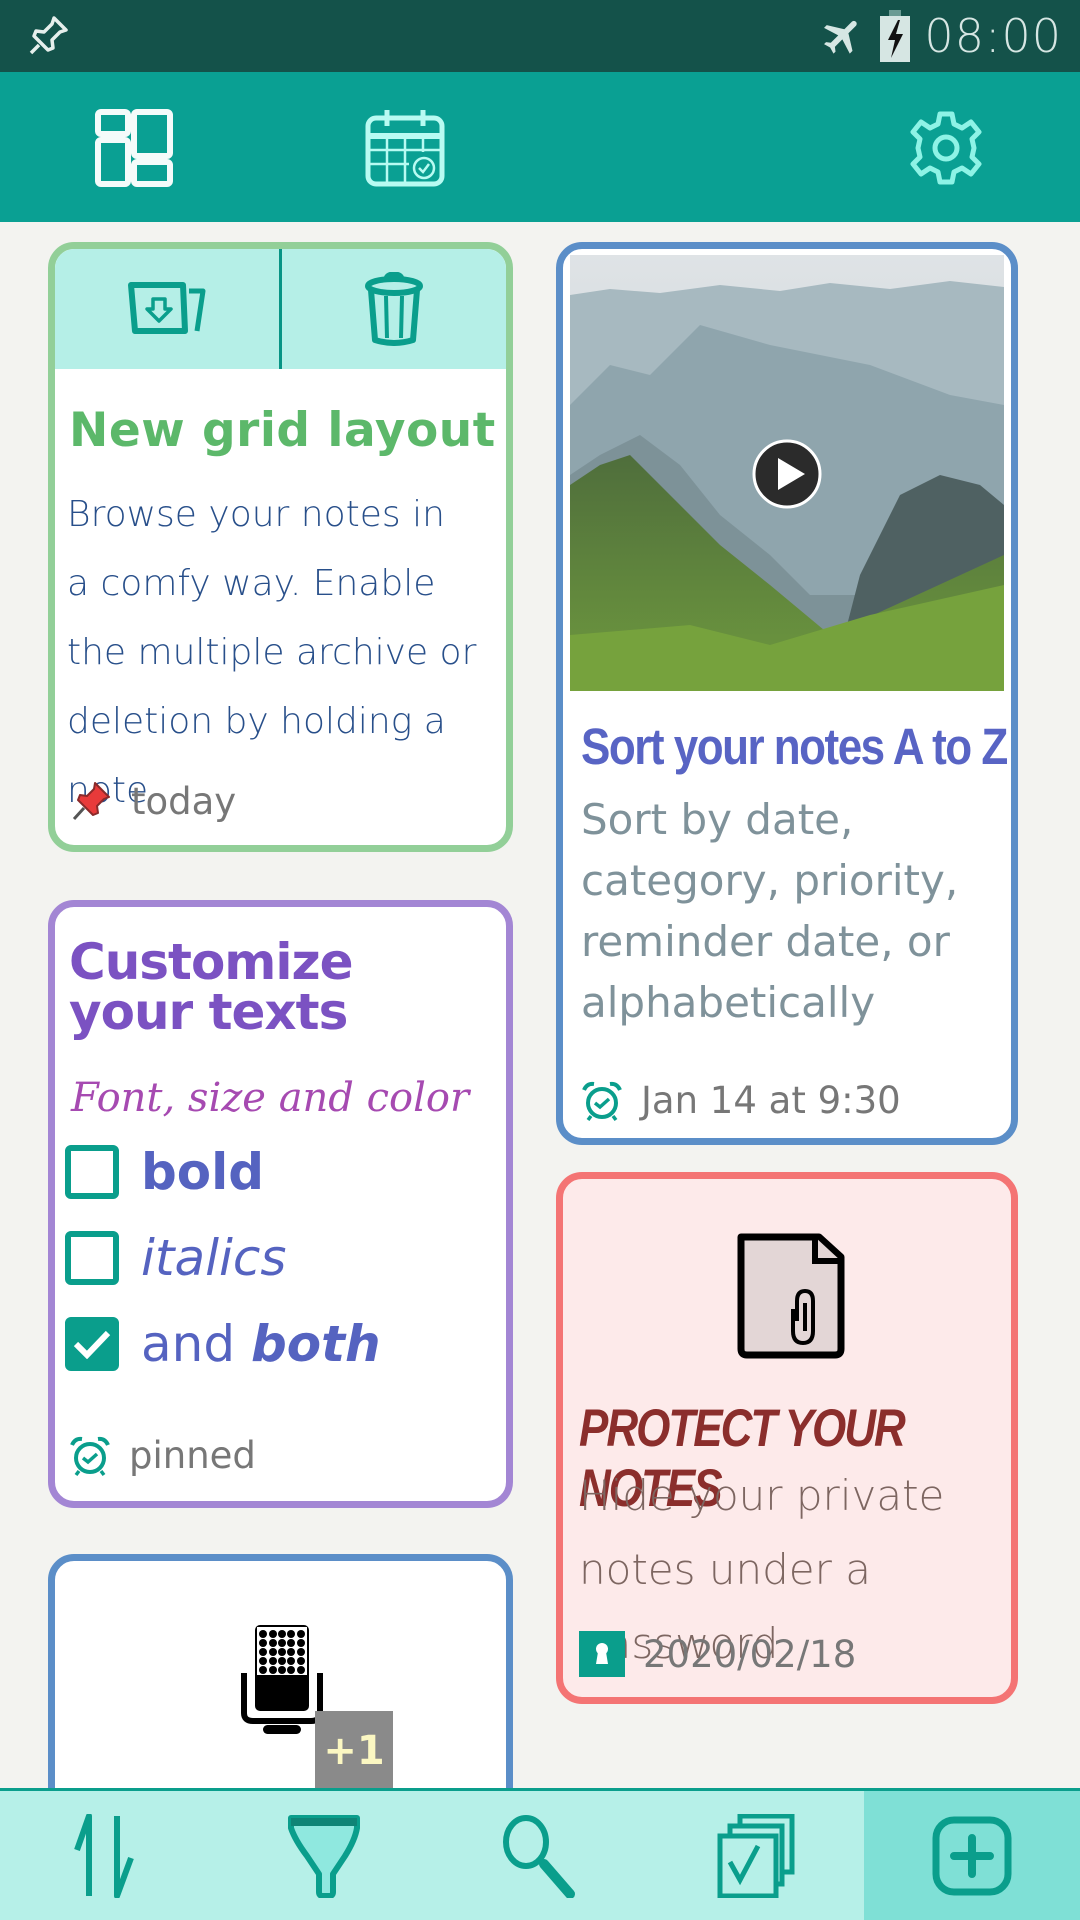  I want to click on archive-button, so click(167, 309).